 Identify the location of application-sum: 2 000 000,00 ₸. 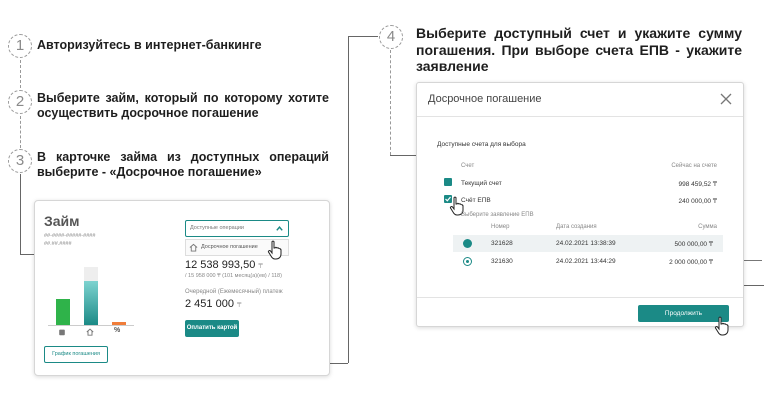
(691, 262).